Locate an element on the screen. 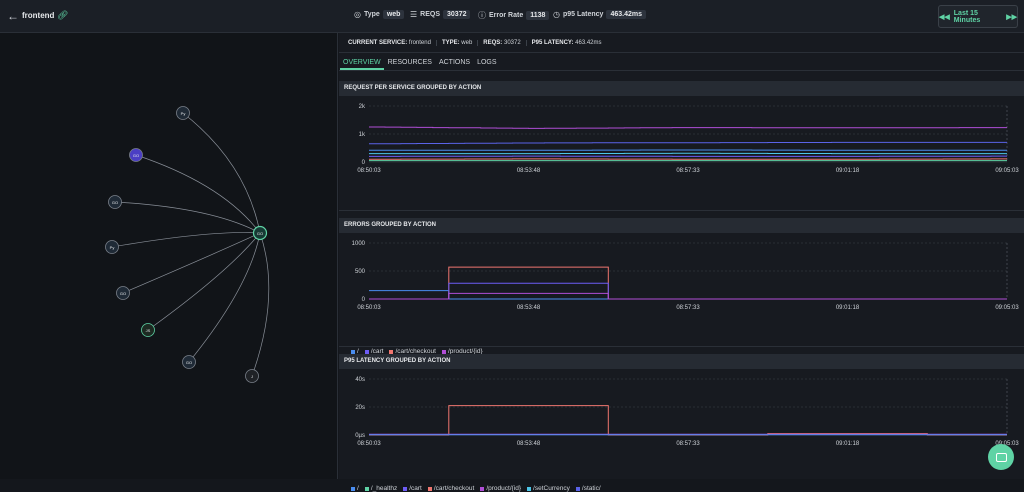  divider is located at coordinates (681, 210).